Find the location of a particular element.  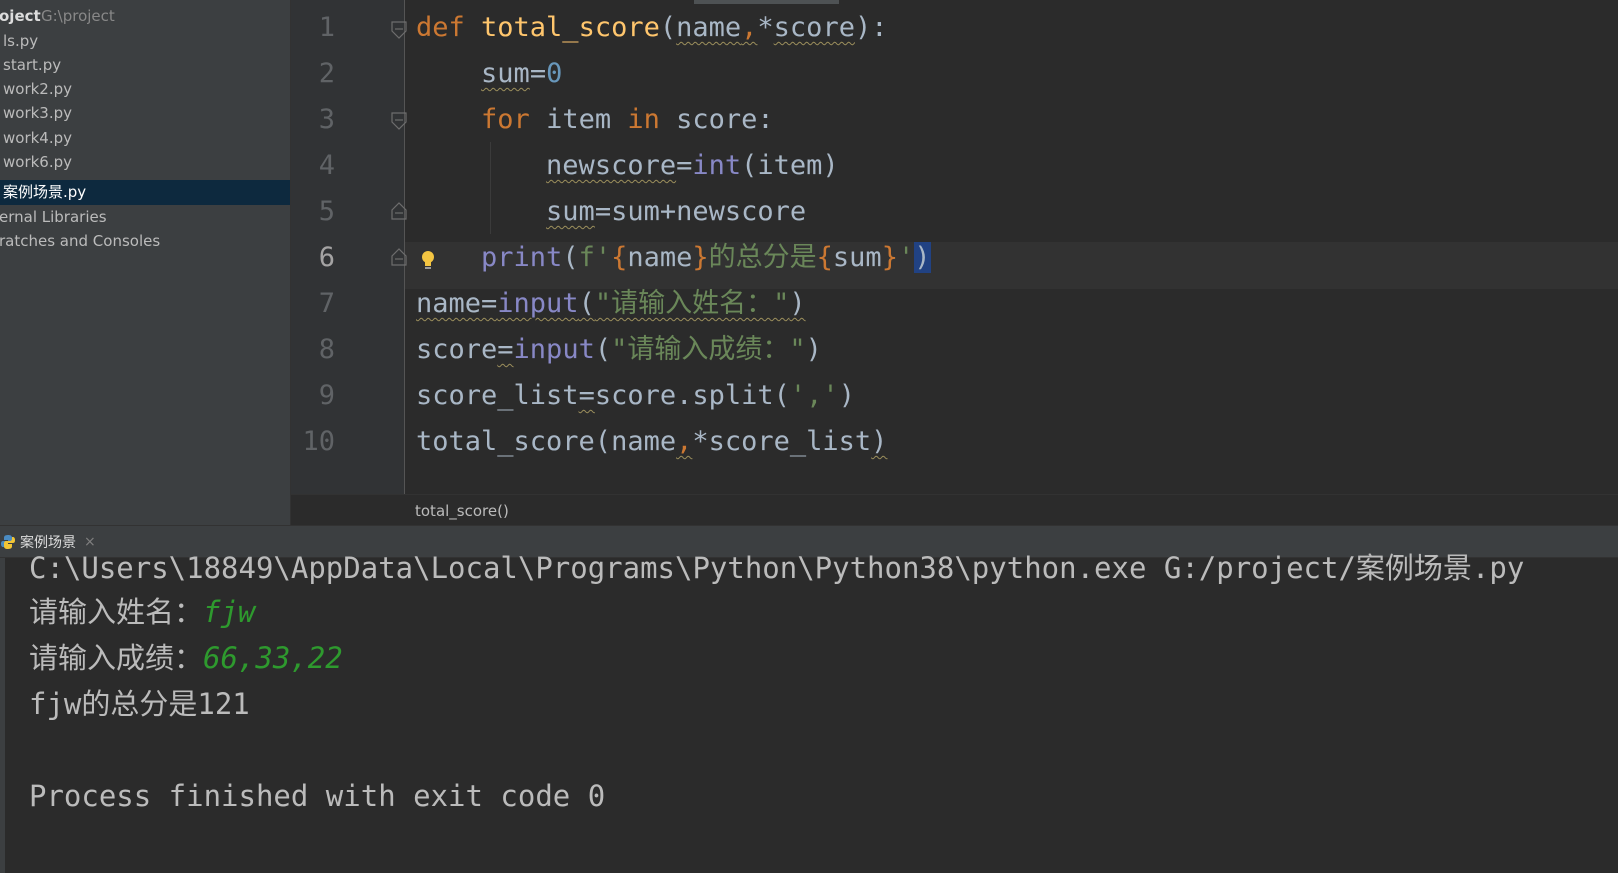

console-line: 请输入姓名：fjw is located at coordinates (142, 612).